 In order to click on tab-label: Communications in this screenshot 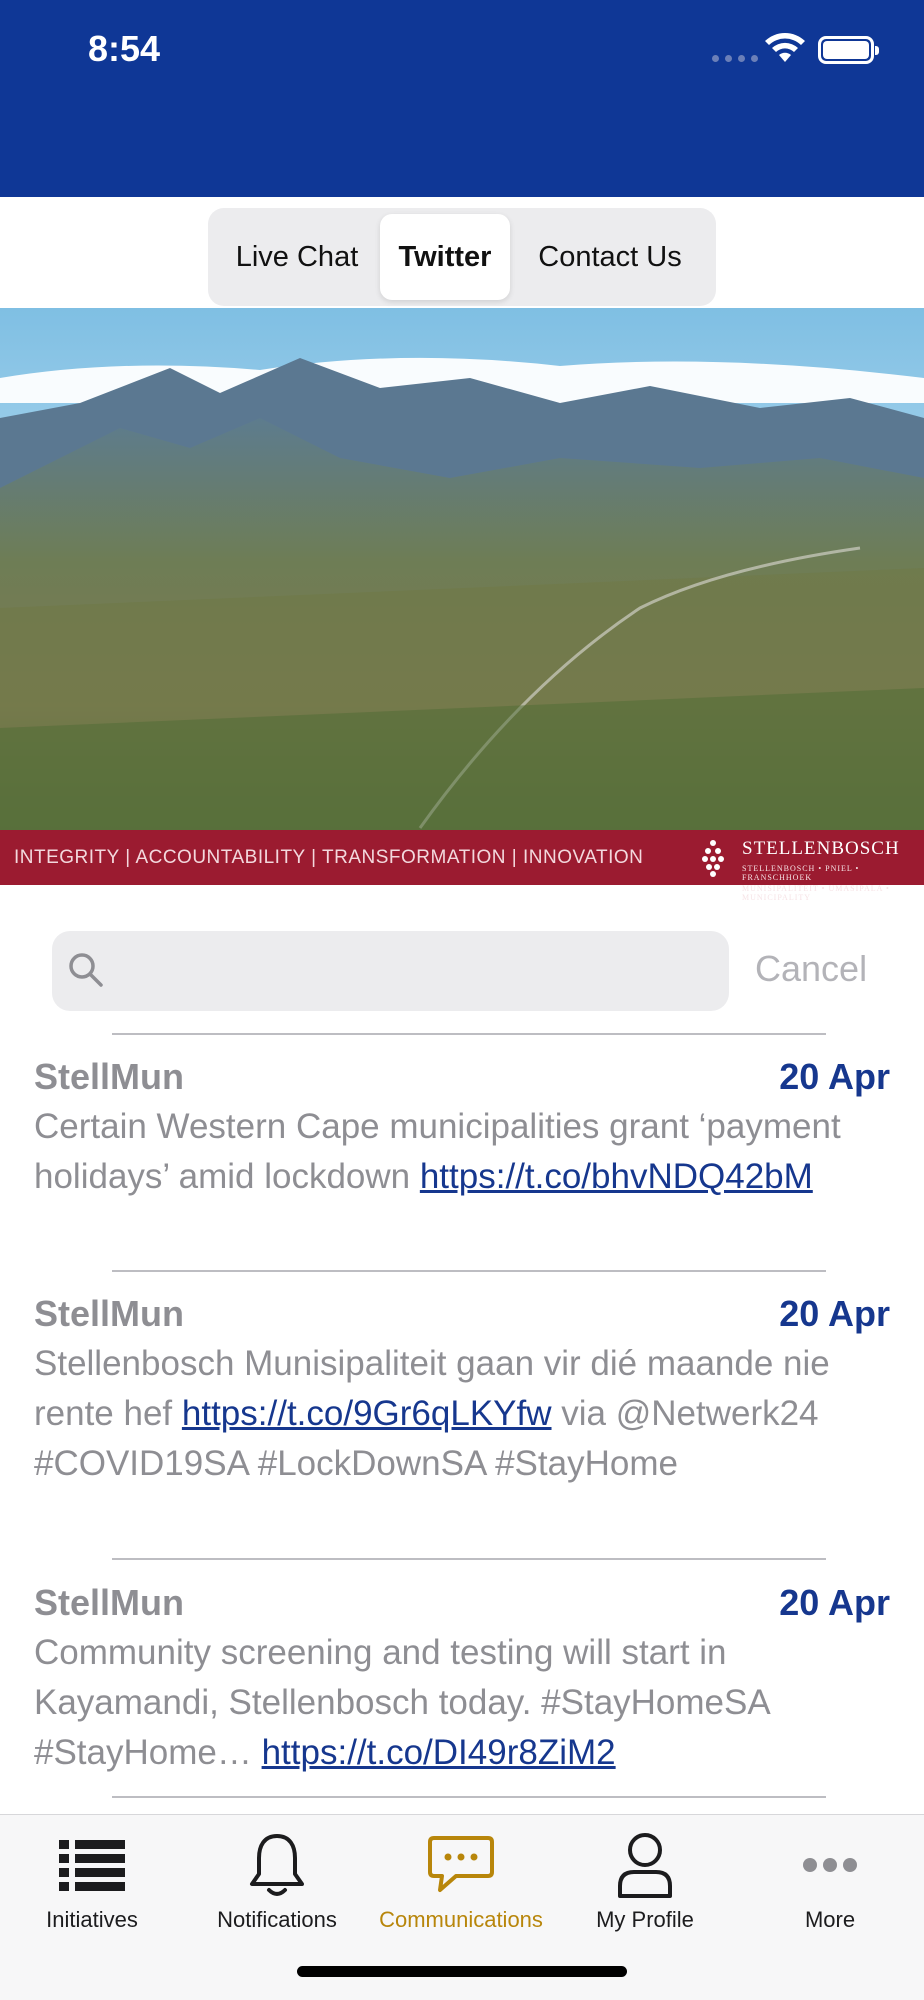, I will do `click(461, 1919)`.